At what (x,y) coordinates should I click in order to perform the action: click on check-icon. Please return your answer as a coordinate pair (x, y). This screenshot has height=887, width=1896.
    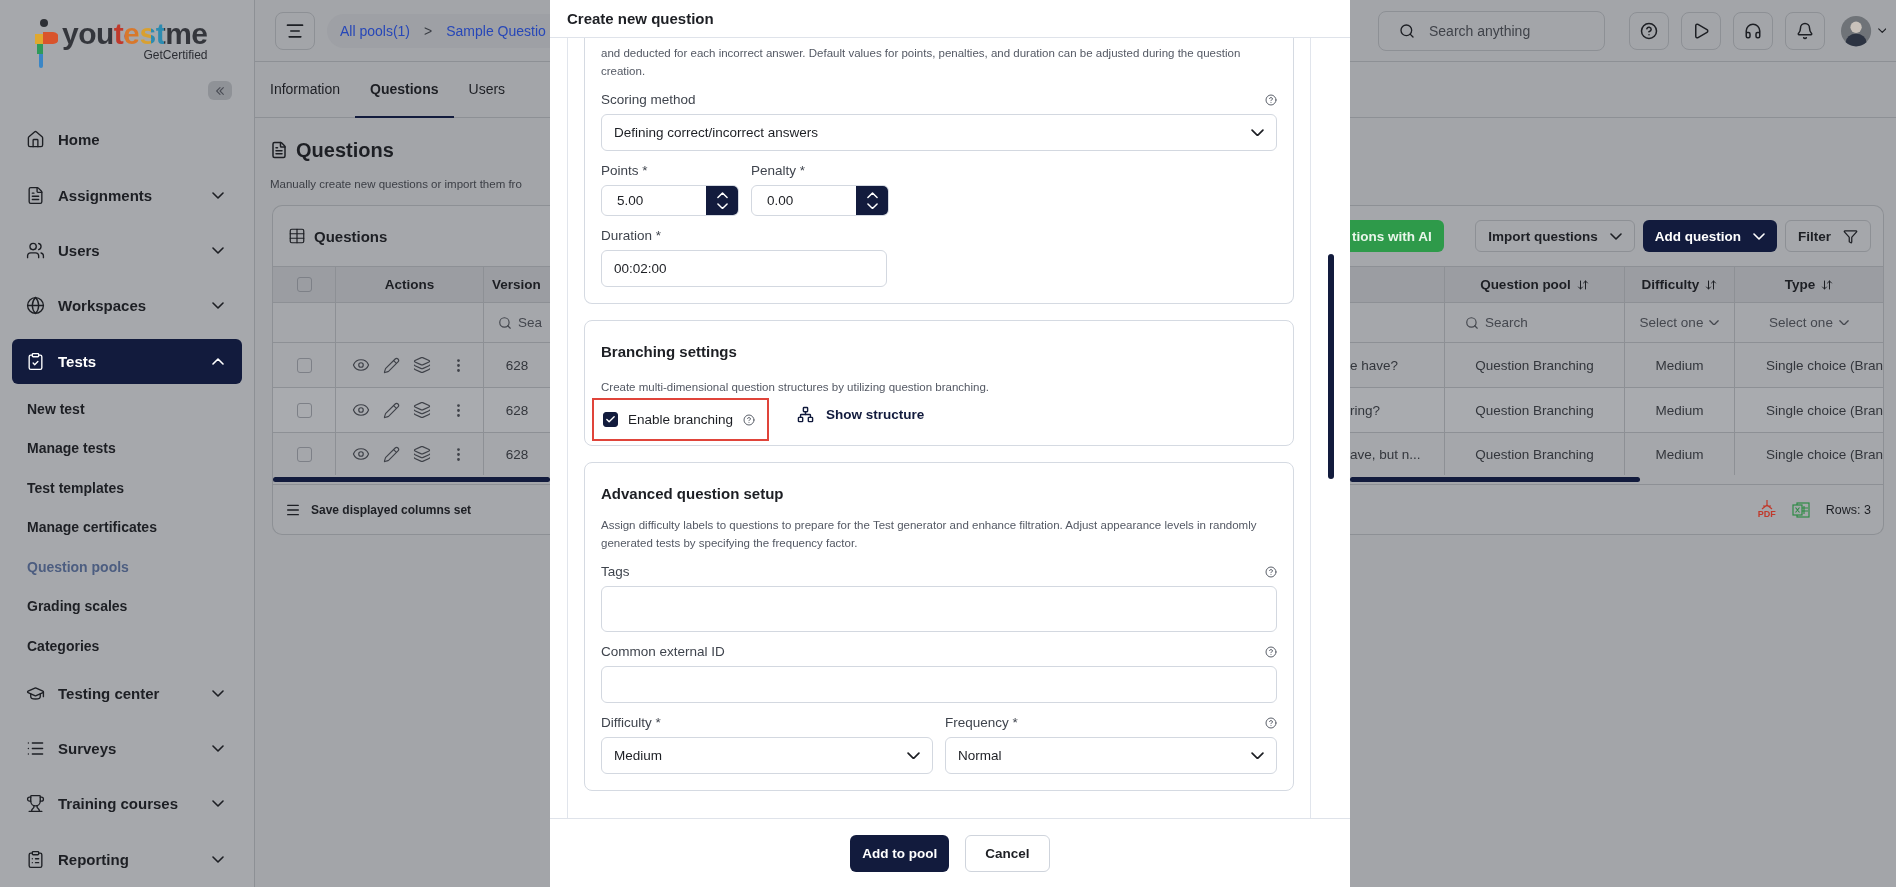
    Looking at the image, I should click on (610, 419).